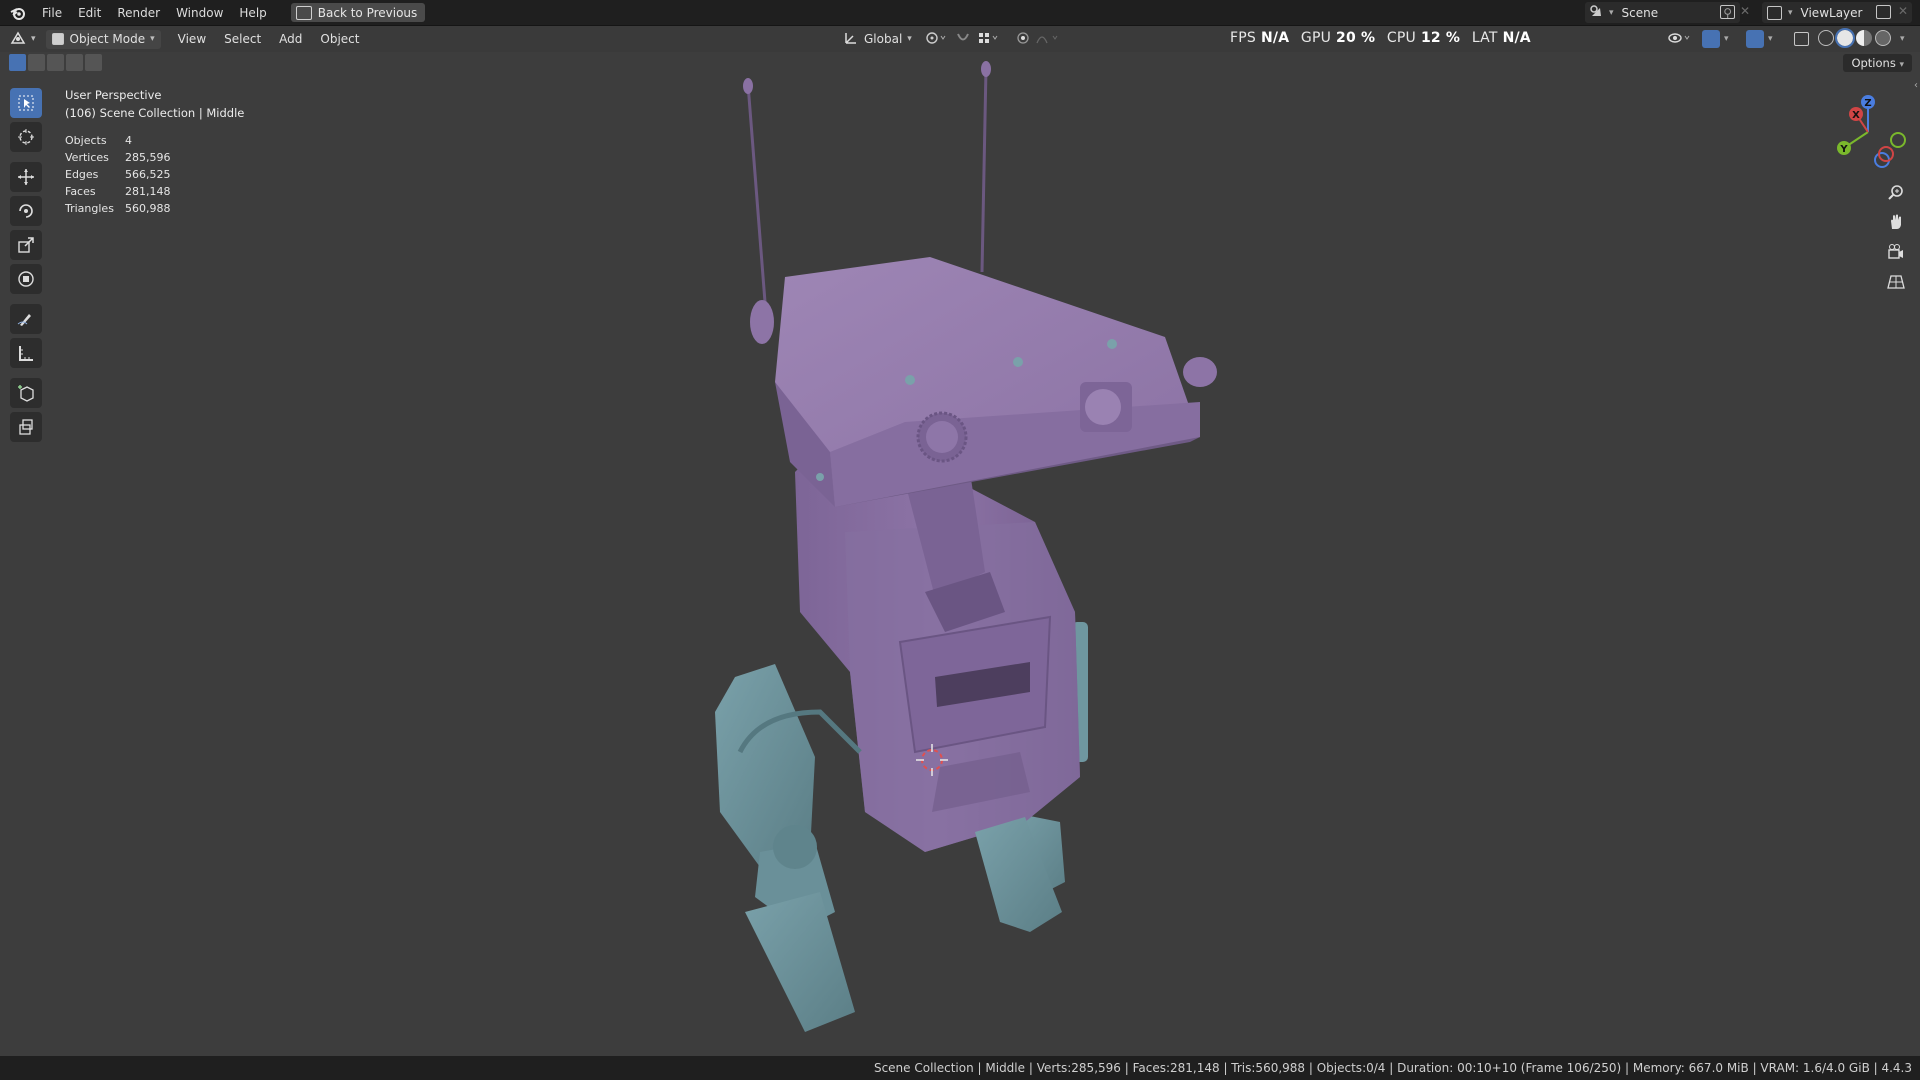 This screenshot has width=1920, height=1080. Describe the element at coordinates (303, 12) in the screenshot. I see `back-screen-icon` at that location.